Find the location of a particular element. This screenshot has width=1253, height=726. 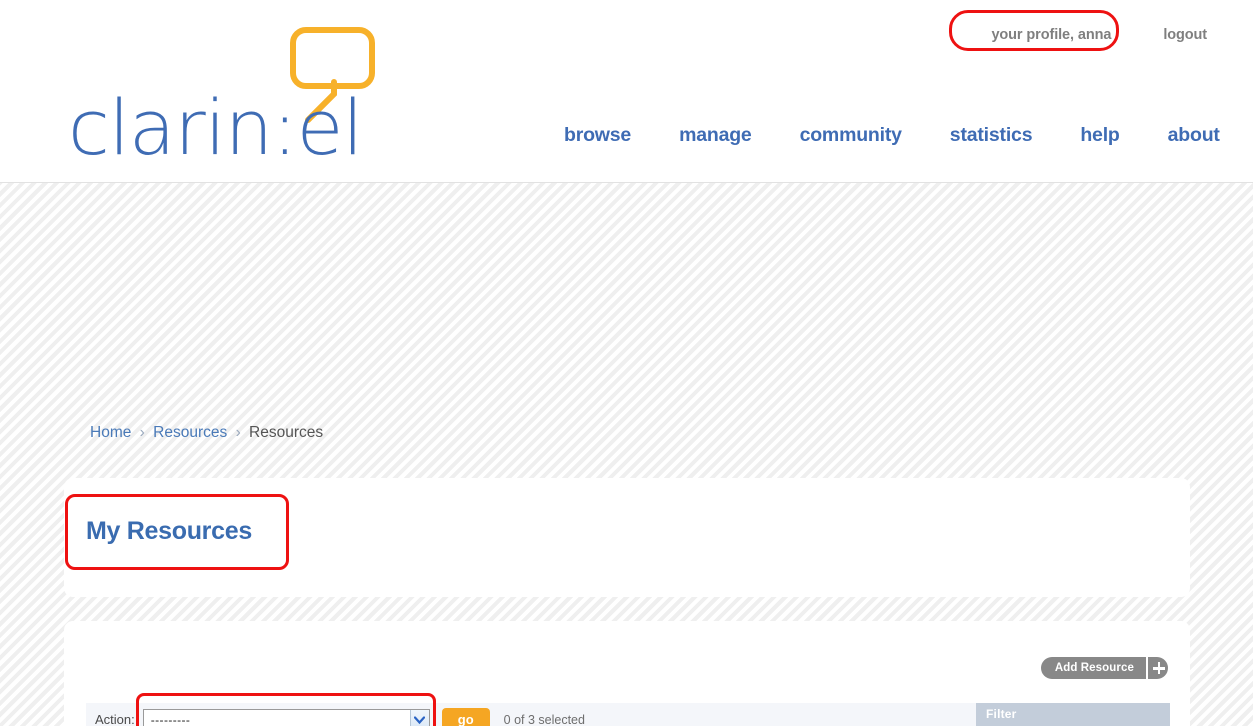

site-logo: clarin:el is located at coordinates (223, 95).